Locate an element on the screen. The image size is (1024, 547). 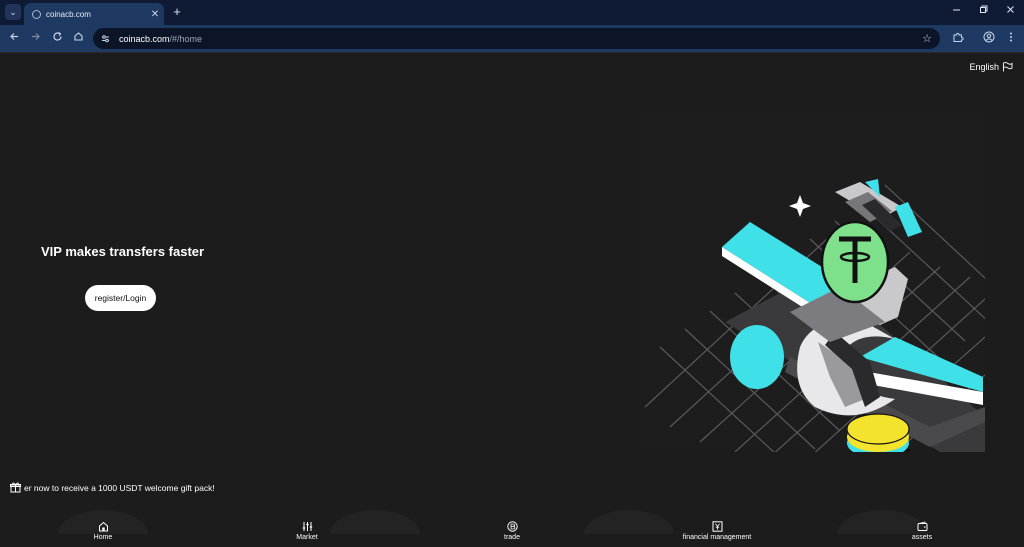
wallet-icon is located at coordinates (922, 526).